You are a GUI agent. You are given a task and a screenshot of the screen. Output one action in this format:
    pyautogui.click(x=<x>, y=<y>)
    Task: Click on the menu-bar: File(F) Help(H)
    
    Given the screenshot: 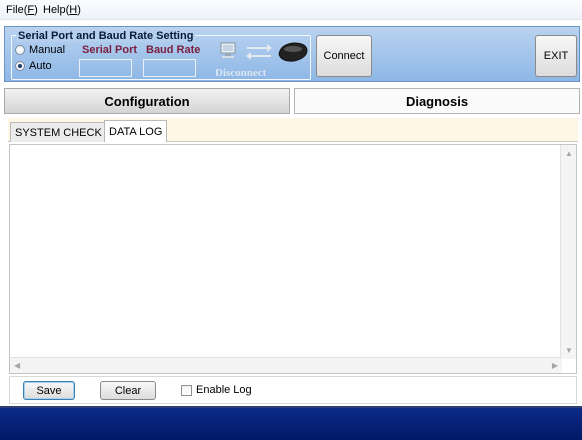 What is the action you would take?
    pyautogui.click(x=291, y=10)
    